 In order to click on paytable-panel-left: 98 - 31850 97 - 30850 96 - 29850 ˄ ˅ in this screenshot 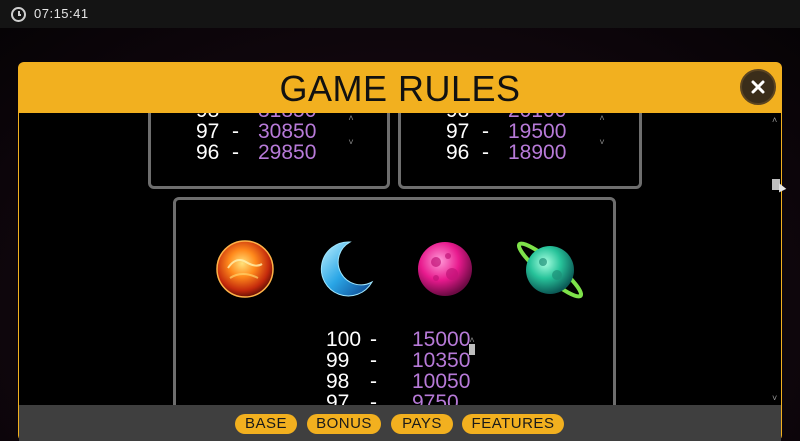, I will do `click(269, 151)`.